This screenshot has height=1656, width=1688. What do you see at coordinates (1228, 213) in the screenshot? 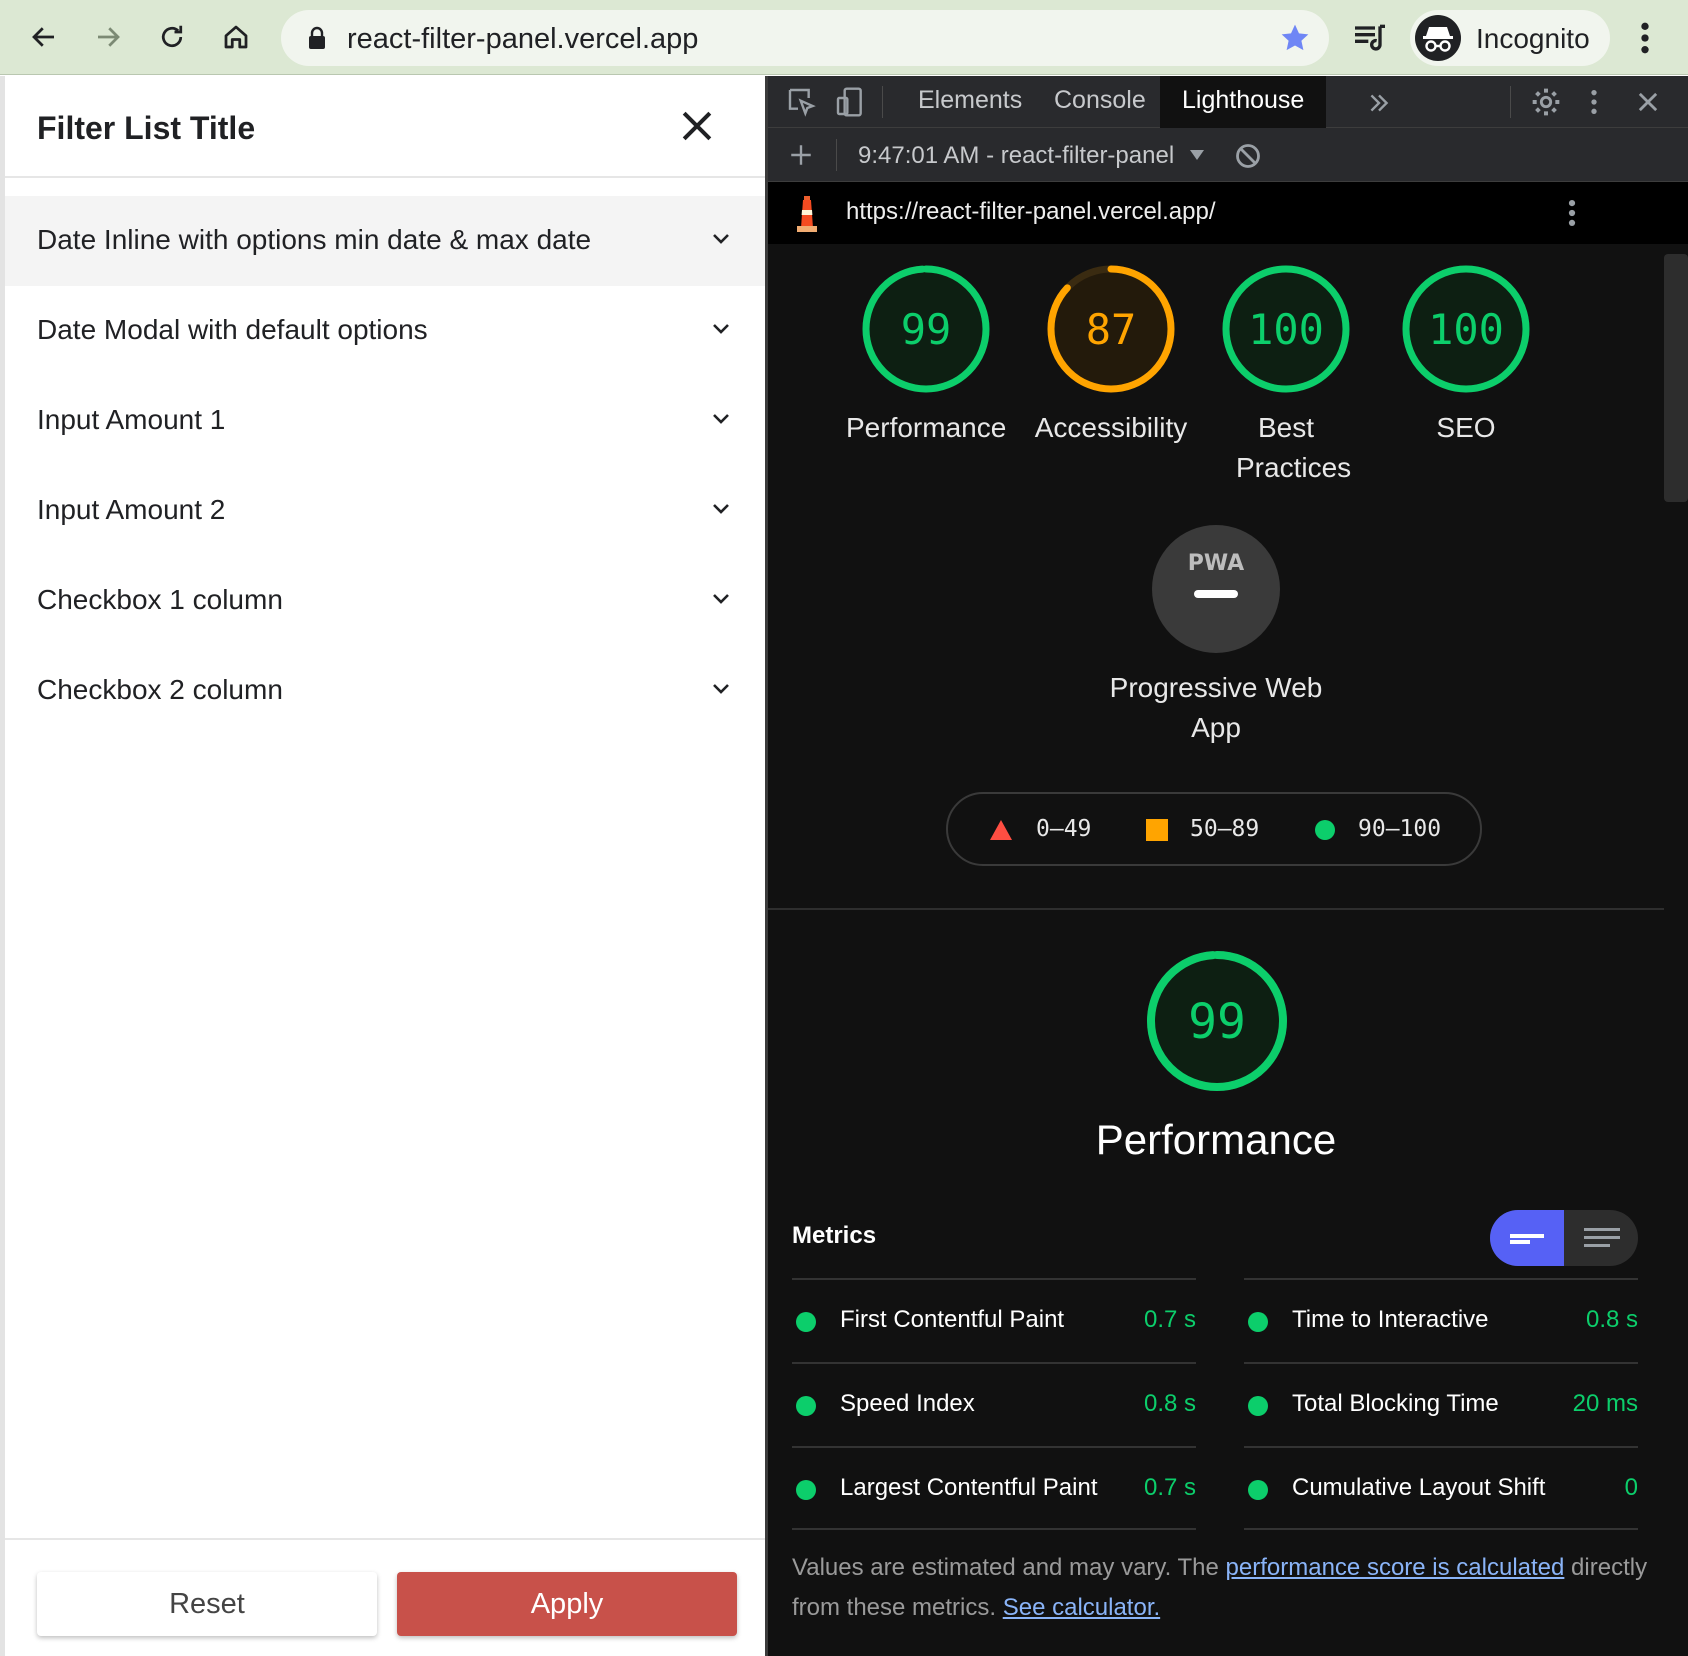
I see `lighthouse-url-bar: https://react-filter-panel.vercel.app/` at bounding box center [1228, 213].